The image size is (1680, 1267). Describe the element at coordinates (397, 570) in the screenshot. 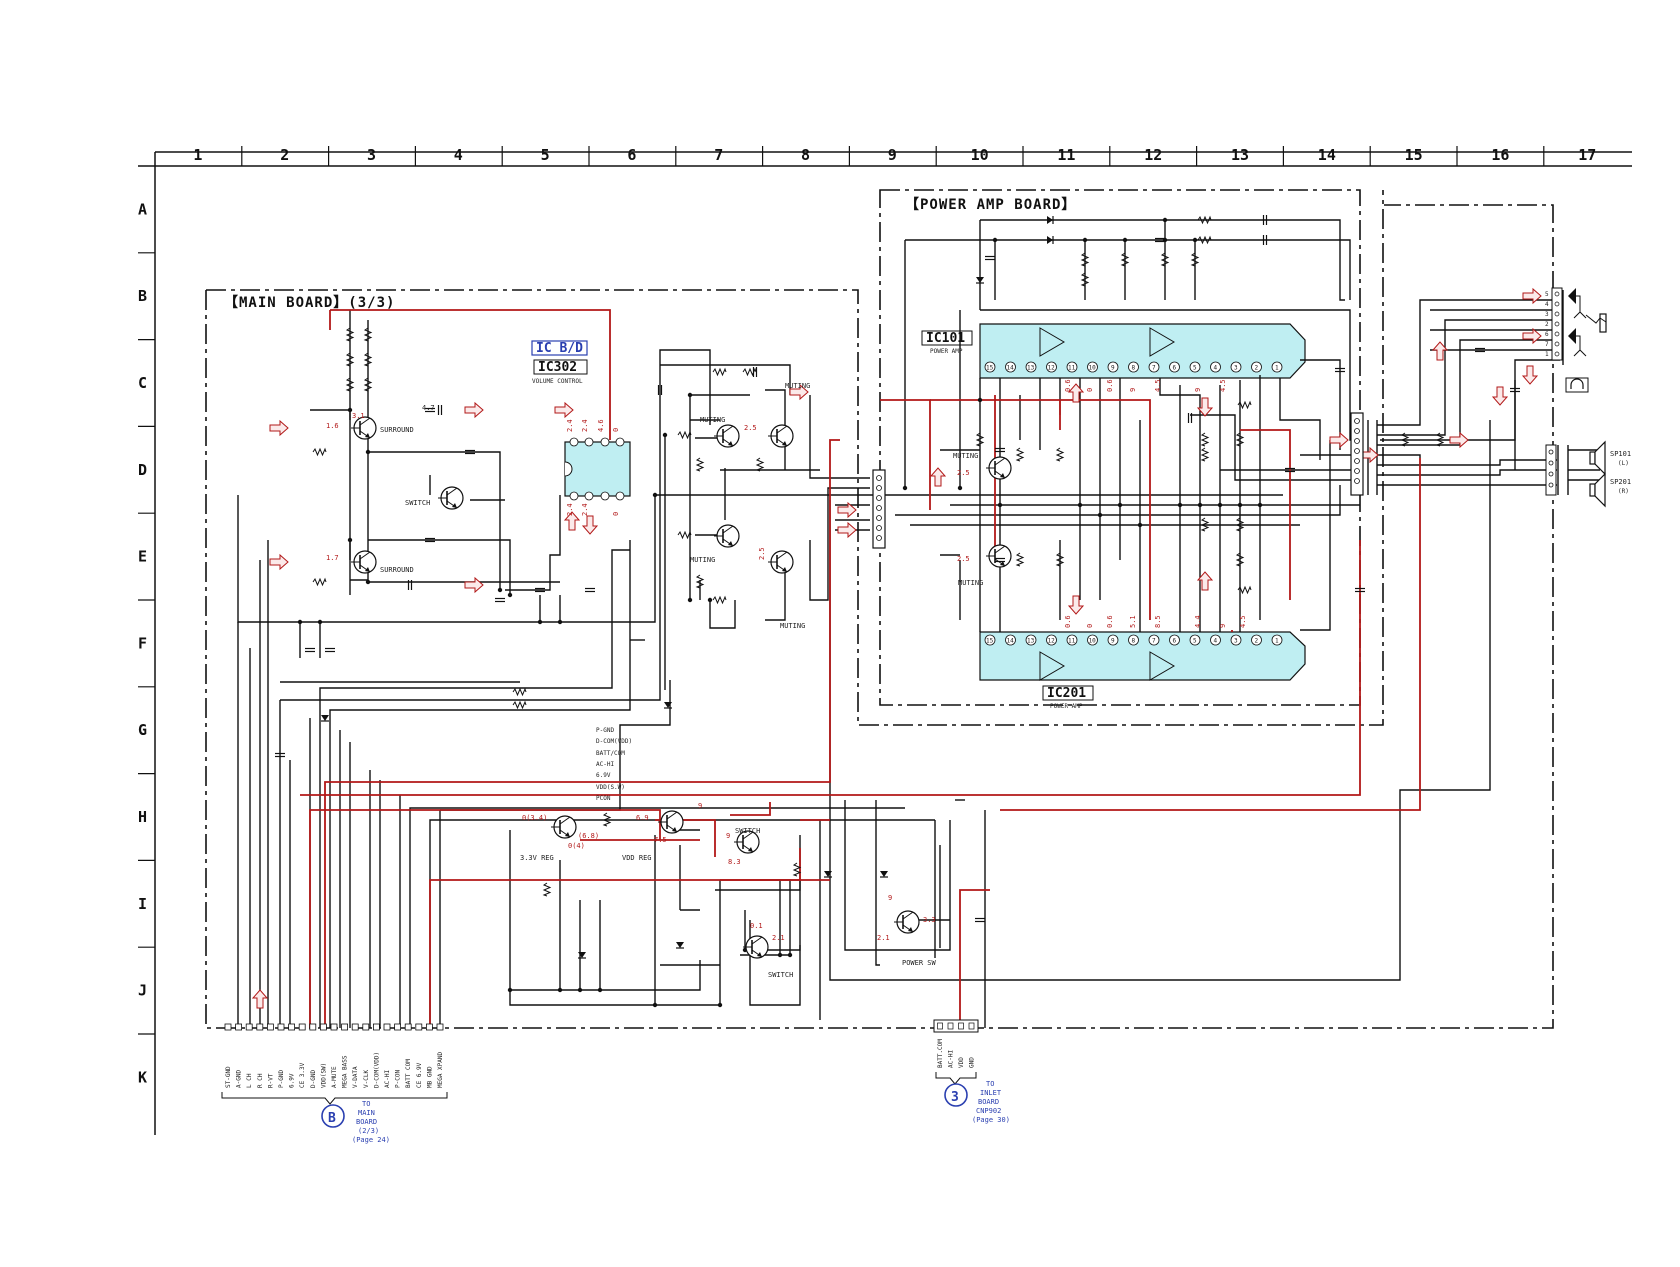

I see `label-surround-bottom: SURROUND` at that location.